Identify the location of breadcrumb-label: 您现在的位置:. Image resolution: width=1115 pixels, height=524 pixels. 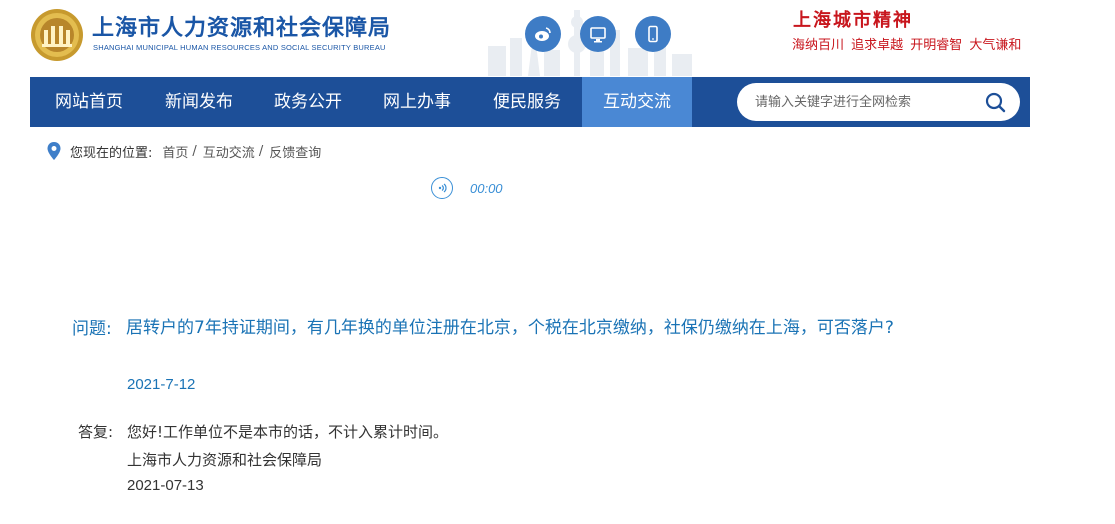
(111, 153).